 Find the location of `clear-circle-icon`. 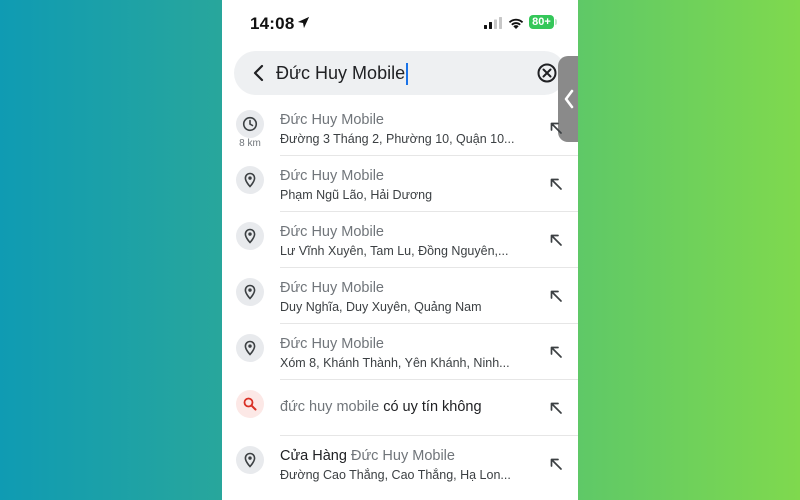

clear-circle-icon is located at coordinates (547, 73).